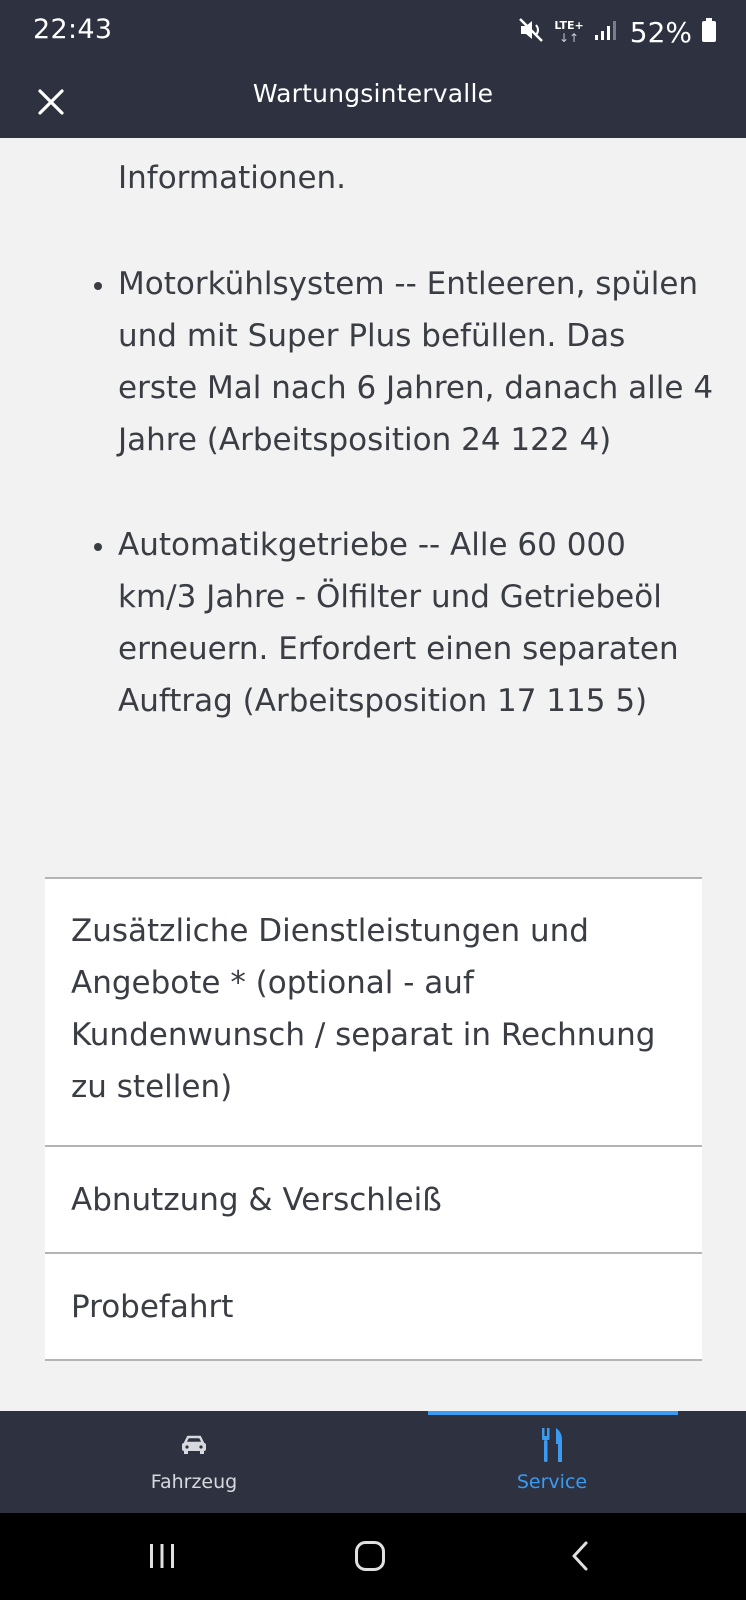 This screenshot has width=746, height=1600. Describe the element at coordinates (606, 32) in the screenshot. I see `signal-icon` at that location.